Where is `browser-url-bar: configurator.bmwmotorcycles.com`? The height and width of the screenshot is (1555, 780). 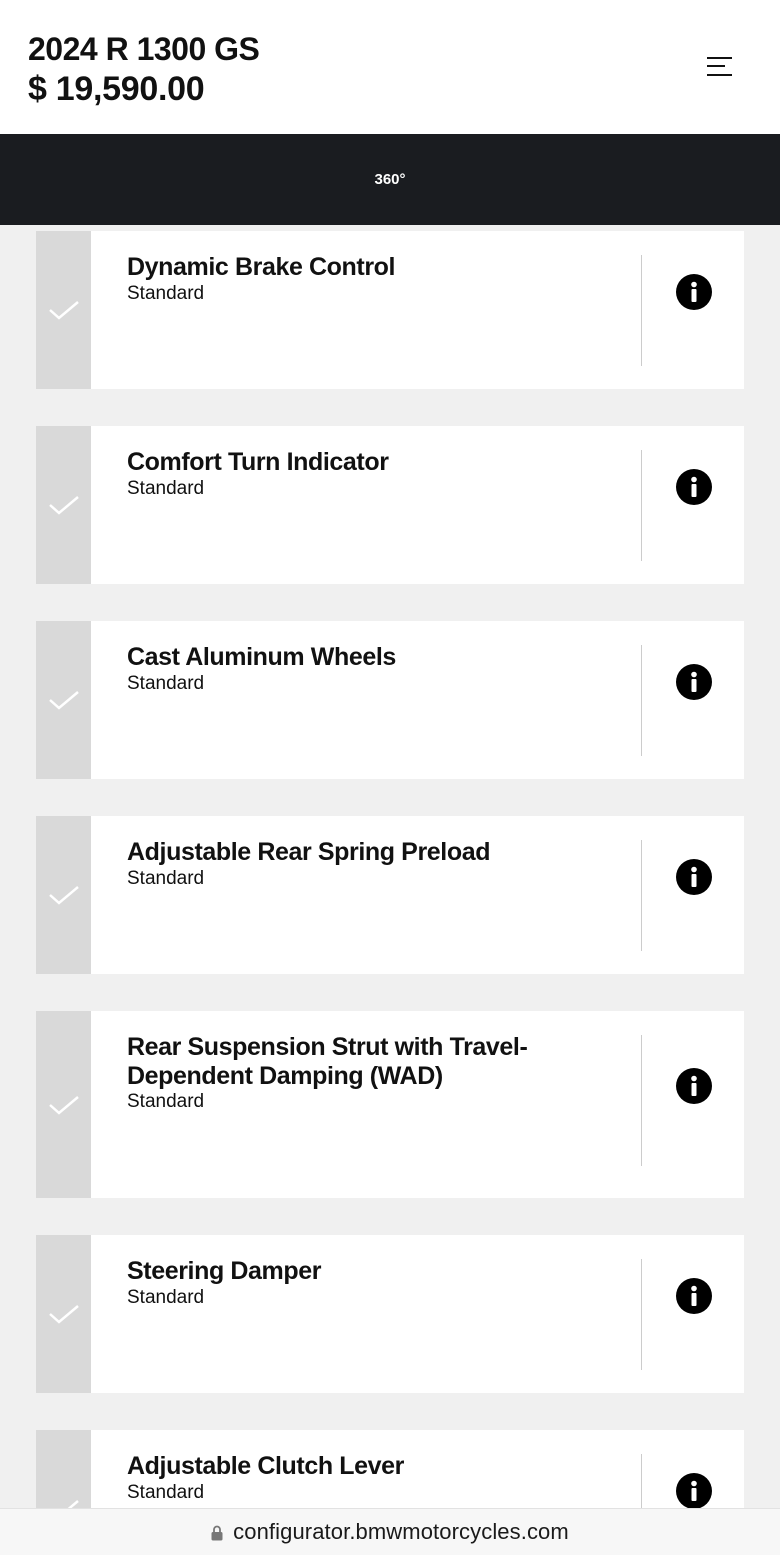 browser-url-bar: configurator.bmwmotorcycles.com is located at coordinates (390, 1531).